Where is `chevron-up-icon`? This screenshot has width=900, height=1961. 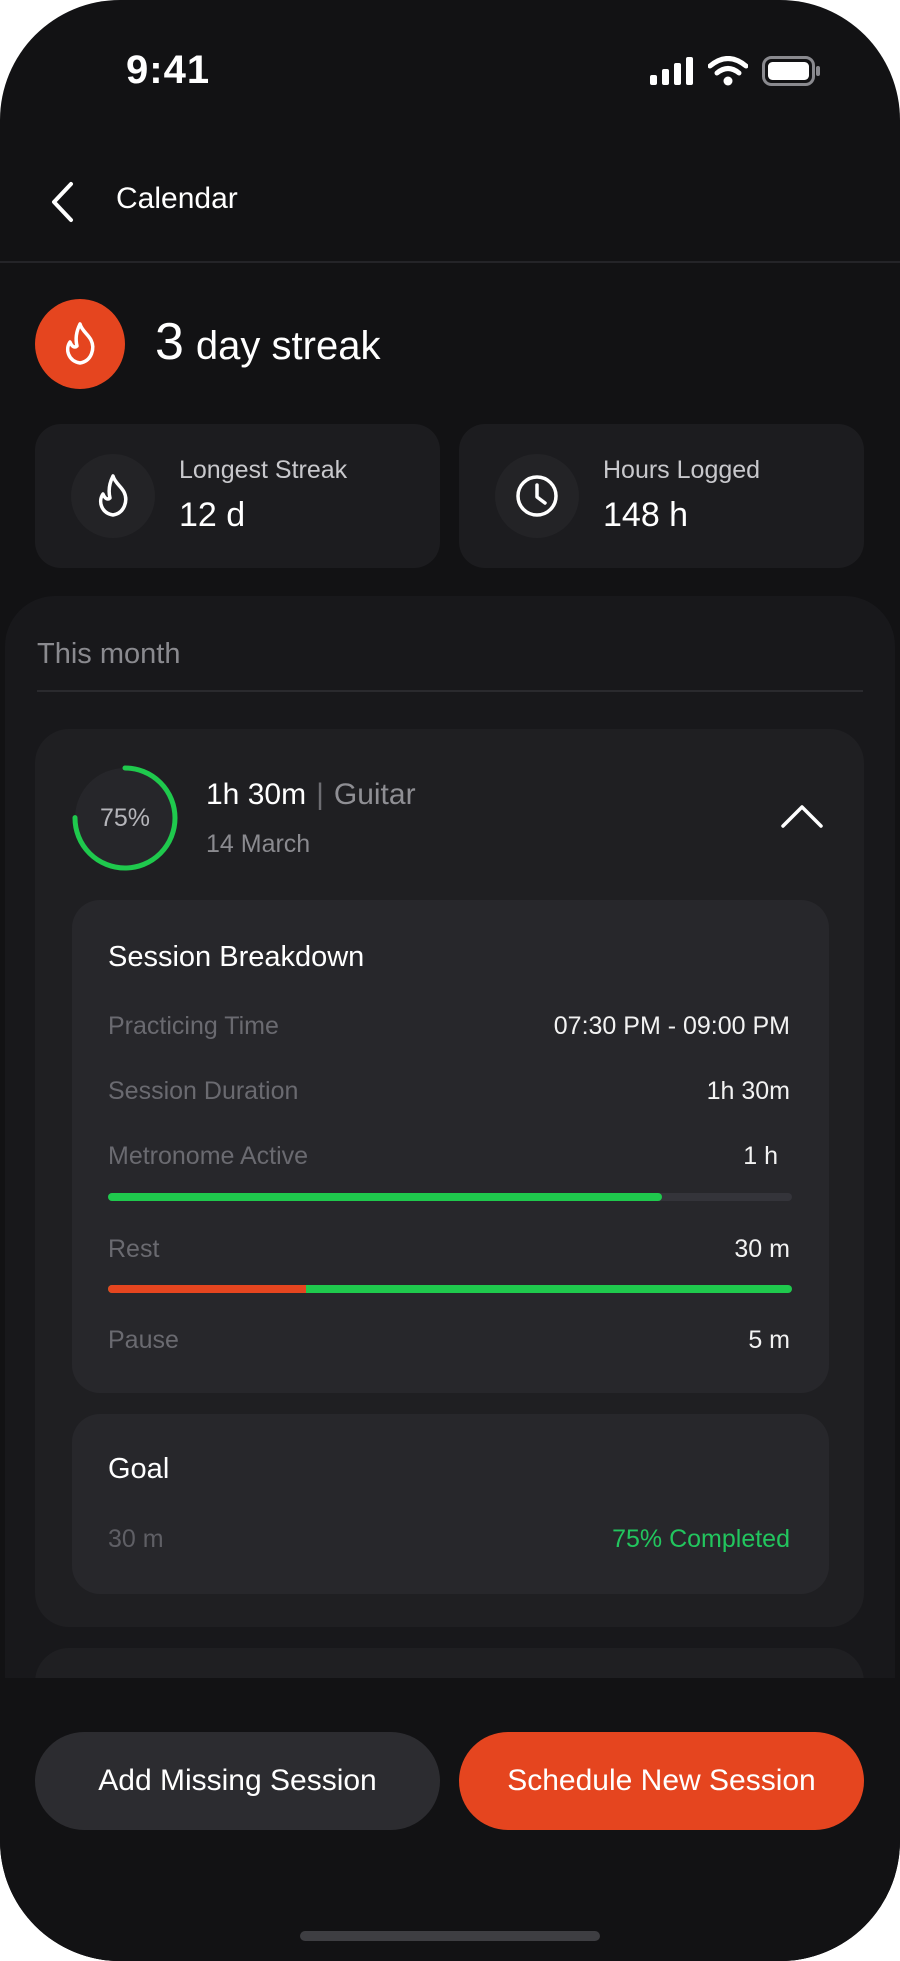
chevron-up-icon is located at coordinates (802, 816).